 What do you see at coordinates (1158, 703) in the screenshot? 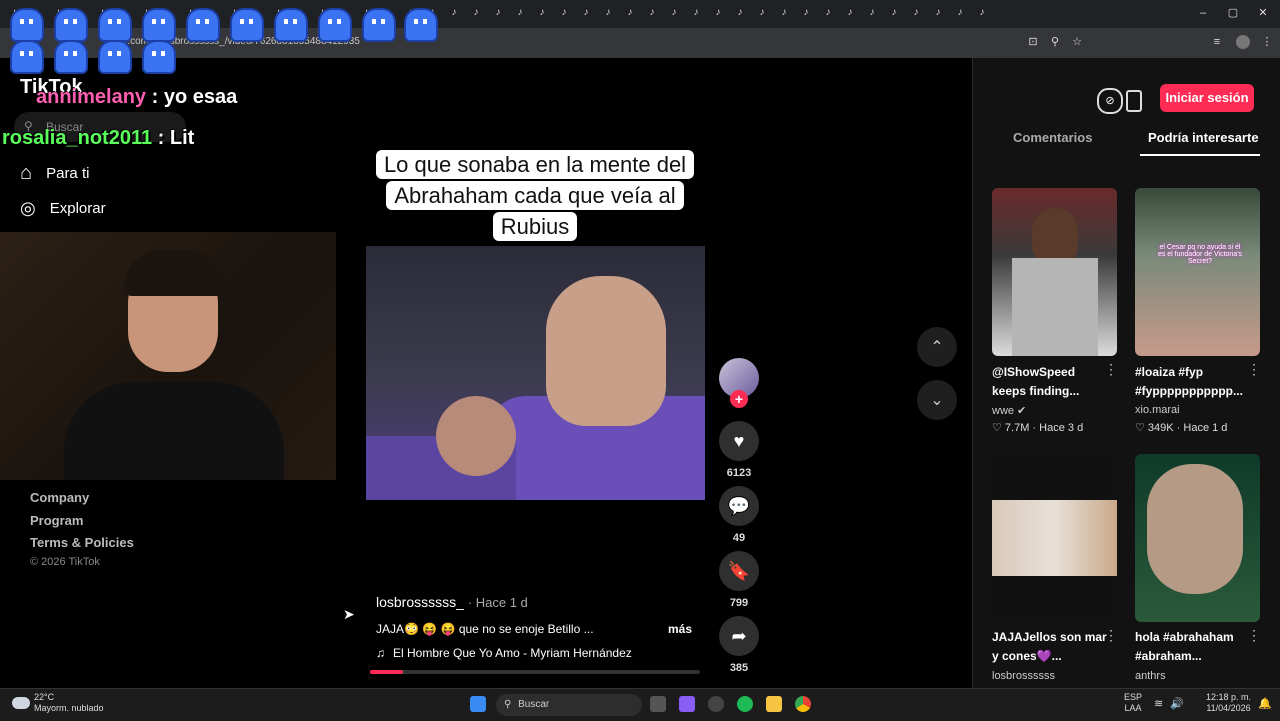
I see `wifi-icon: ≋` at bounding box center [1158, 703].